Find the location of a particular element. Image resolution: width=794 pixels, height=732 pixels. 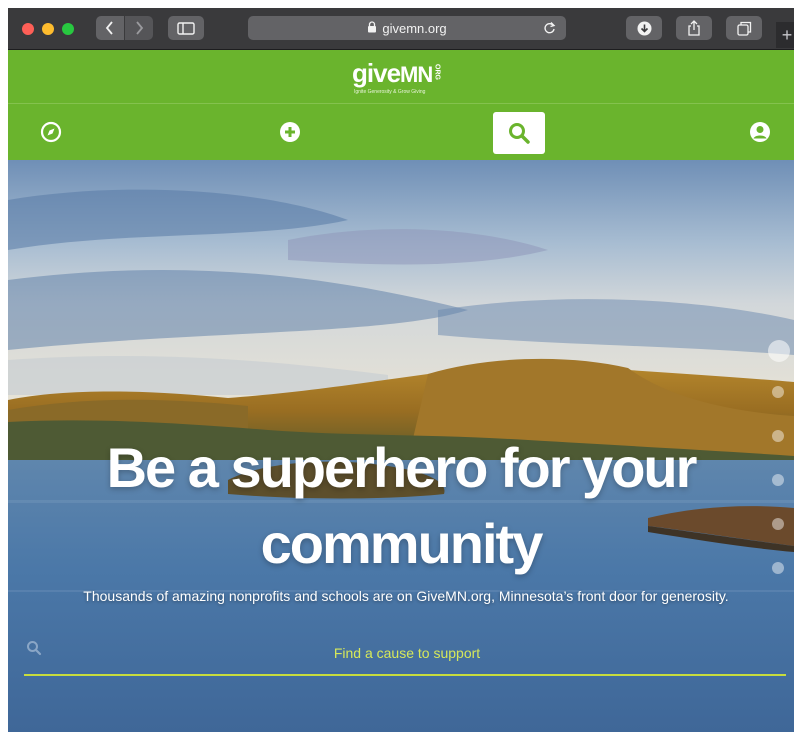

user-icon is located at coordinates (760, 132).